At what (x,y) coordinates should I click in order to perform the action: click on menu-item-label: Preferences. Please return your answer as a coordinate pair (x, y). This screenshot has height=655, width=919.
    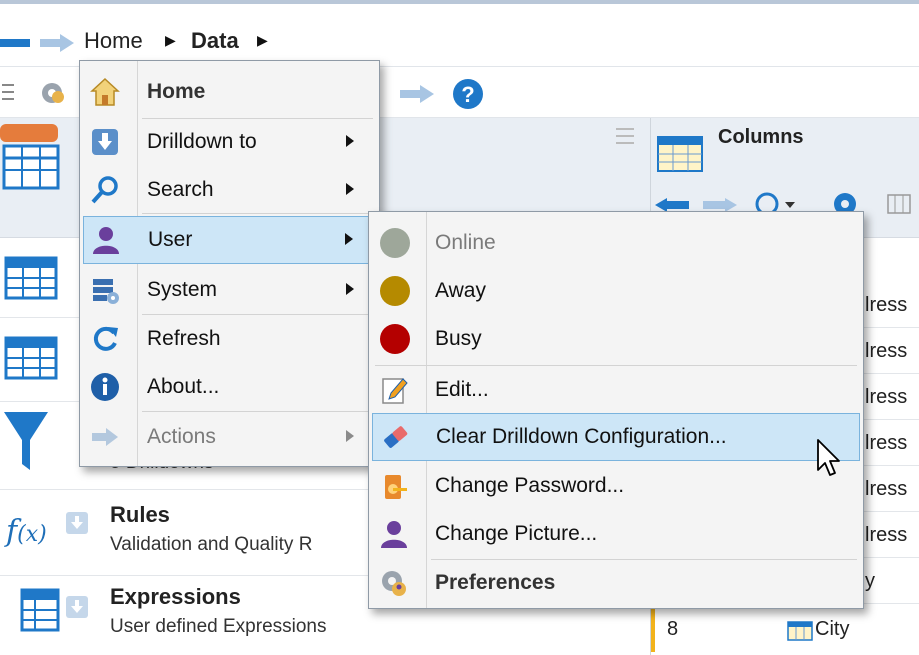
    Looking at the image, I should click on (495, 582).